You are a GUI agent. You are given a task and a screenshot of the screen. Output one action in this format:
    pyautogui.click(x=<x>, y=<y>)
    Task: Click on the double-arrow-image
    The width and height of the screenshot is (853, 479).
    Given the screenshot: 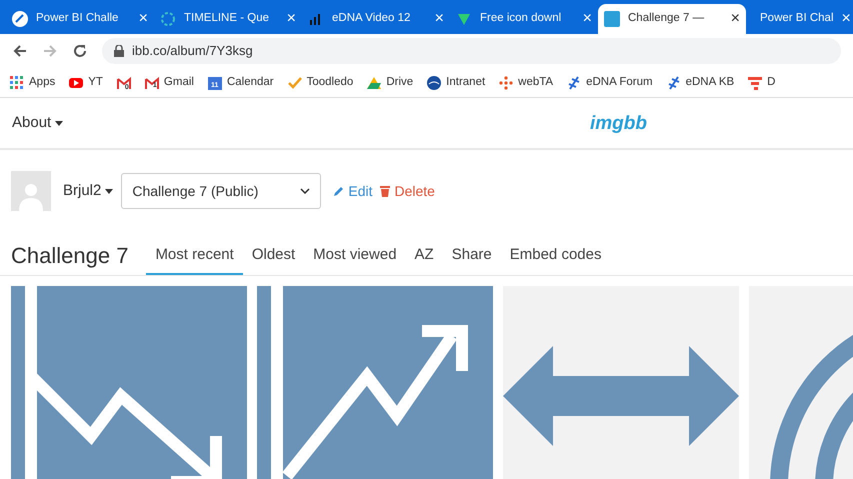 What is the action you would take?
    pyautogui.click(x=621, y=382)
    